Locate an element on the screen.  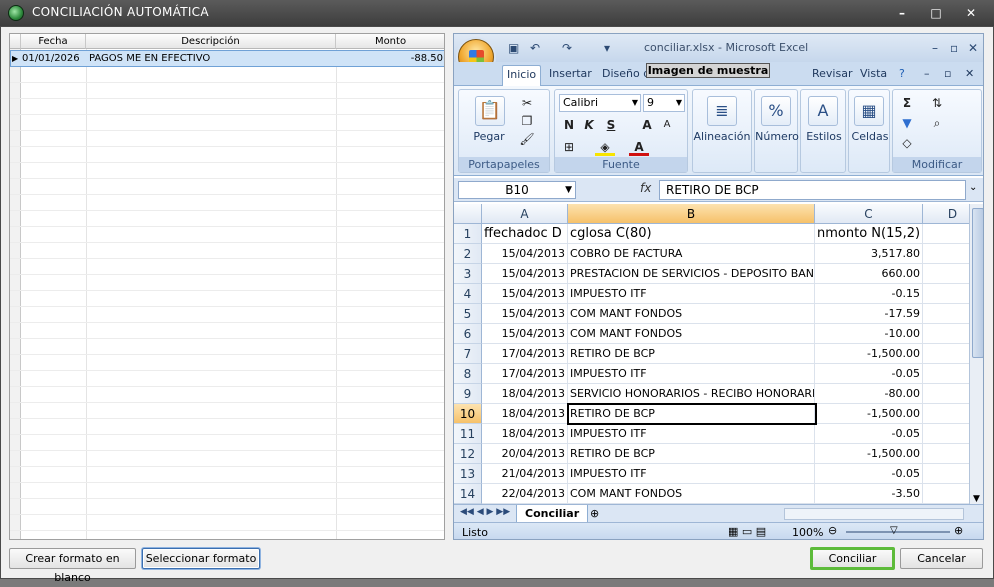
tab-inicio: Inicio is located at coordinates (522, 75).